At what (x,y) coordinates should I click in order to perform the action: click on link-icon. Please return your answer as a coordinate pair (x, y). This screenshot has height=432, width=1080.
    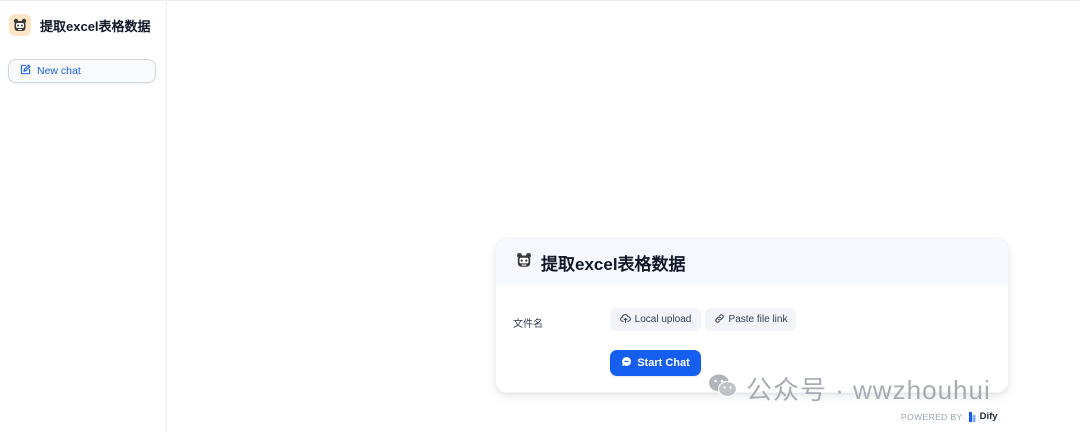
    Looking at the image, I should click on (719, 320).